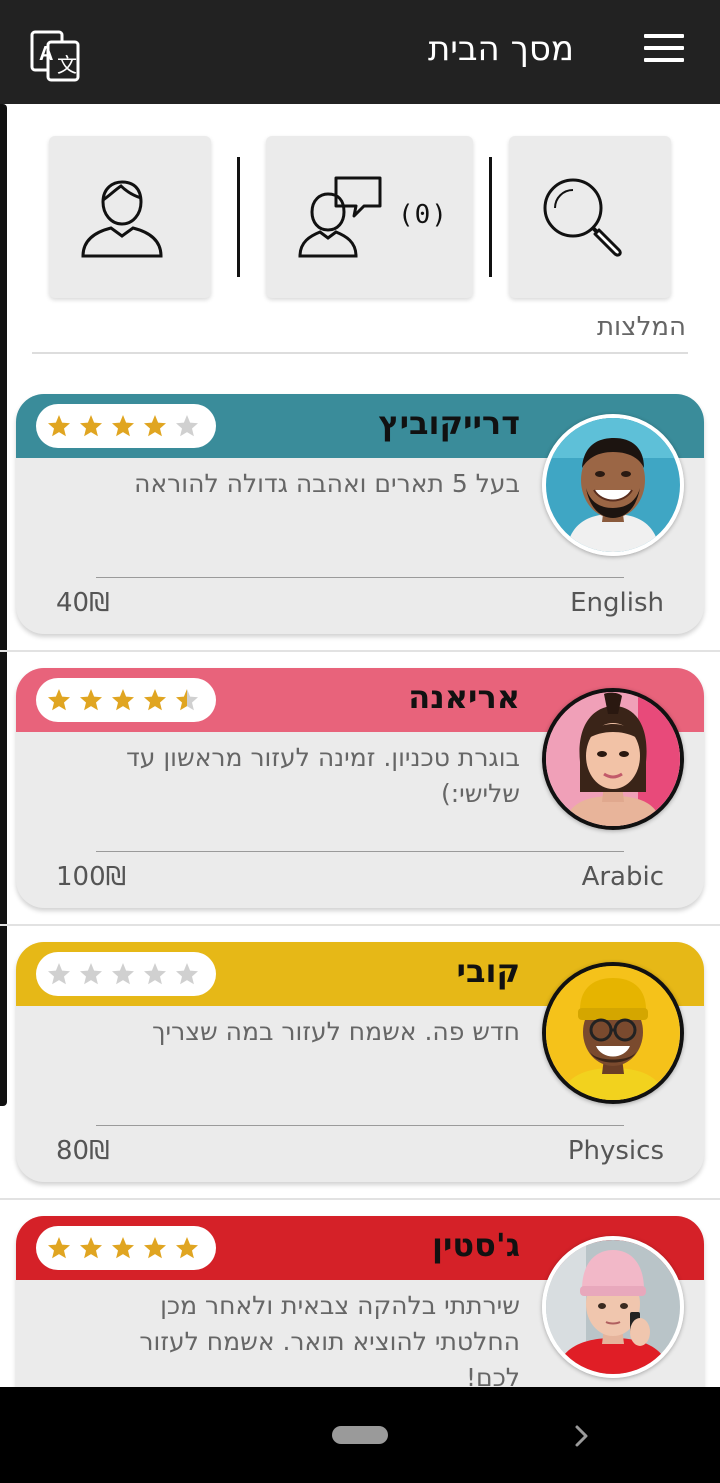 The width and height of the screenshot is (720, 1483). Describe the element at coordinates (83, 603) in the screenshot. I see `tutor-price: 40₪` at that location.